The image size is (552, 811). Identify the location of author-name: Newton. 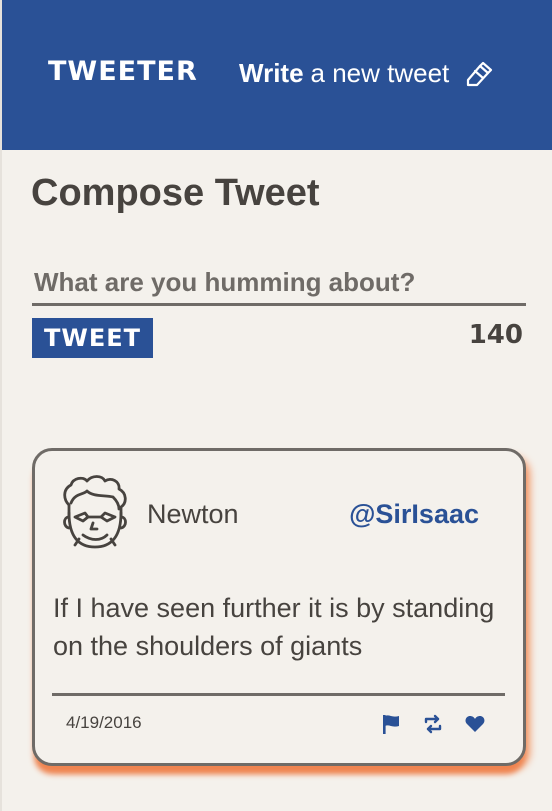
(193, 514).